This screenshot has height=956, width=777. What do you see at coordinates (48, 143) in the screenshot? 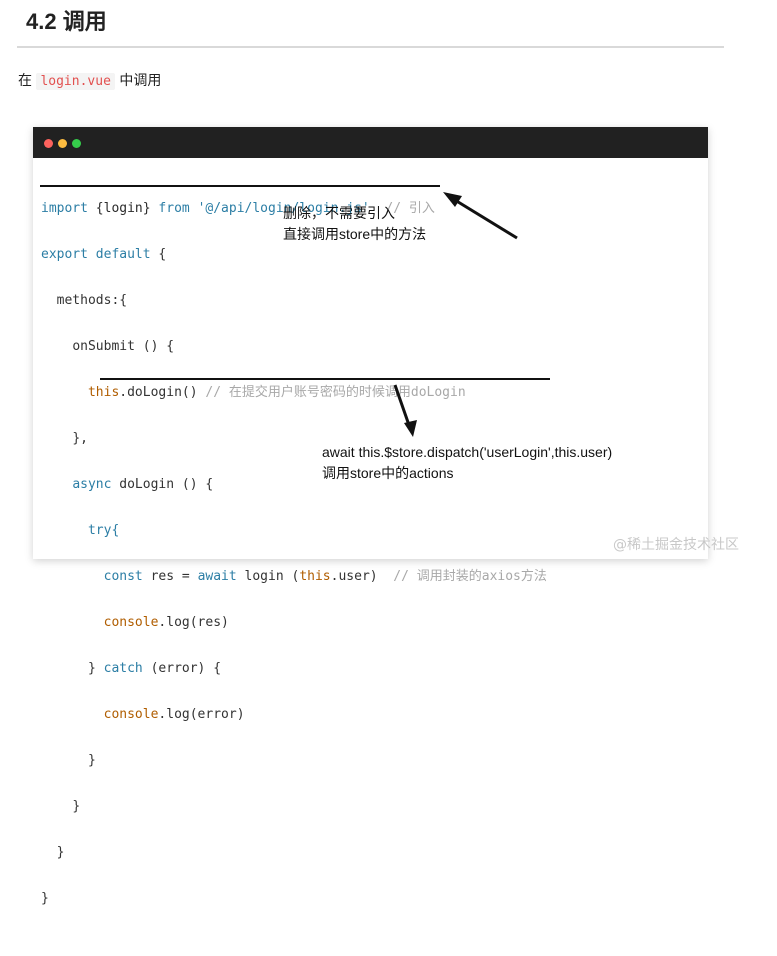
I see `close-dot-icon` at bounding box center [48, 143].